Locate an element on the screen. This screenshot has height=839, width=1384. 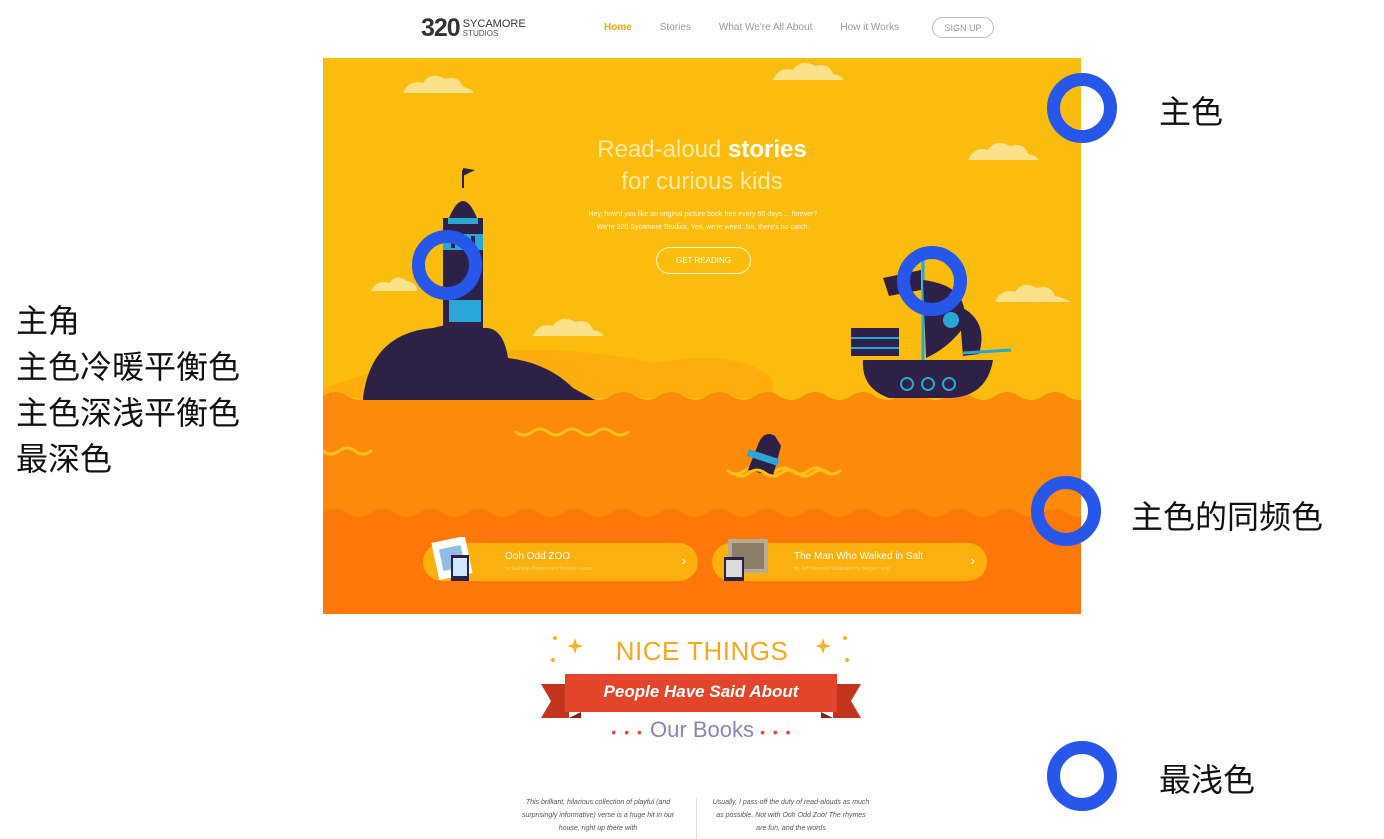
ship-ring-icon is located at coordinates (932, 281).